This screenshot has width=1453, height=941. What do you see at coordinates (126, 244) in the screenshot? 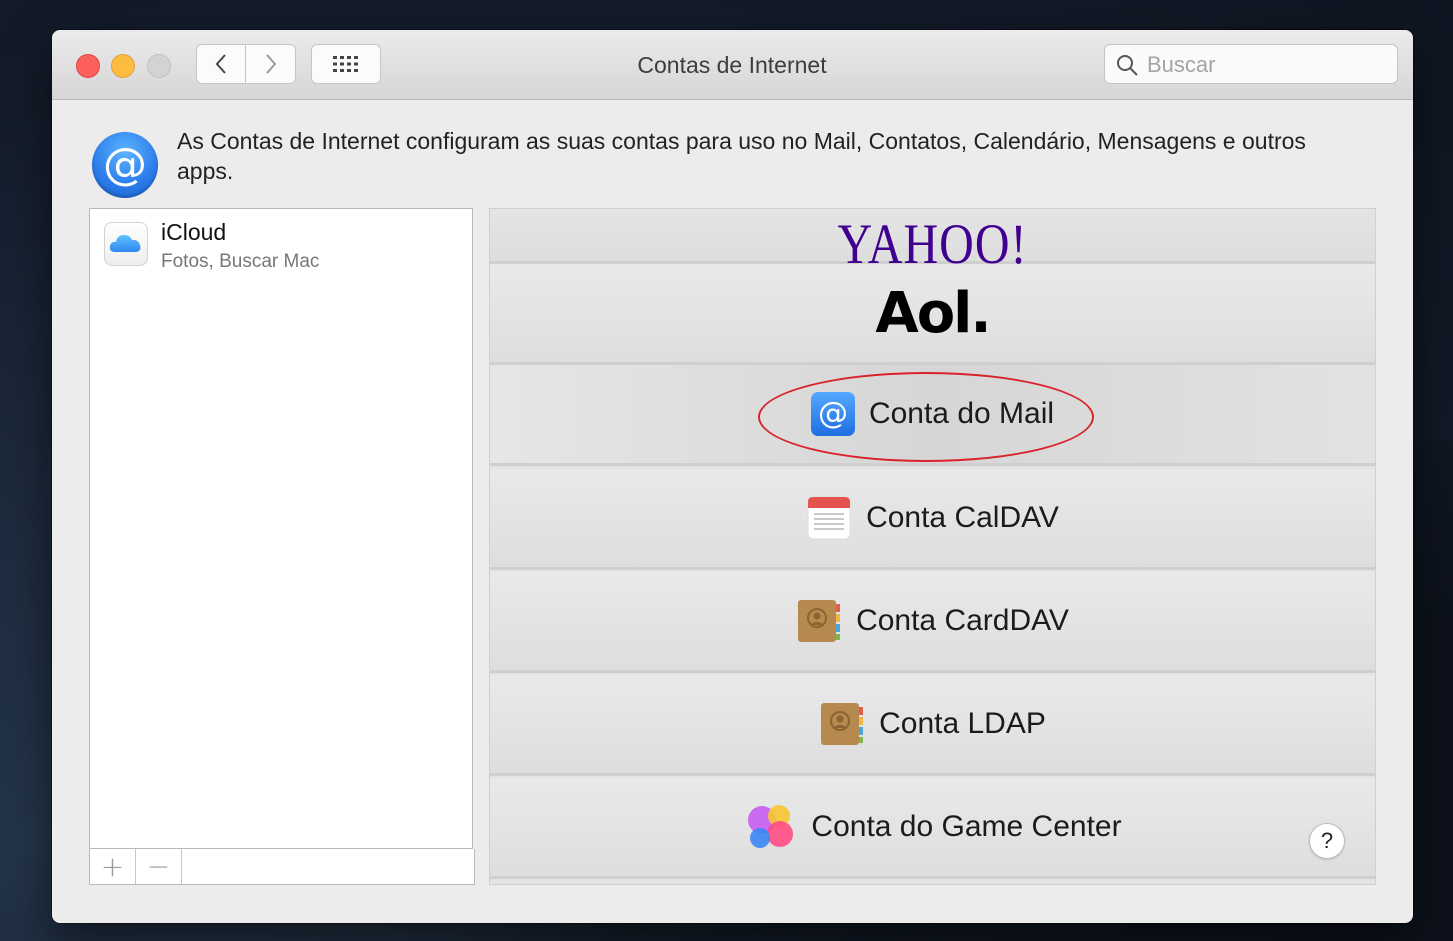
I see `icloud-icon` at bounding box center [126, 244].